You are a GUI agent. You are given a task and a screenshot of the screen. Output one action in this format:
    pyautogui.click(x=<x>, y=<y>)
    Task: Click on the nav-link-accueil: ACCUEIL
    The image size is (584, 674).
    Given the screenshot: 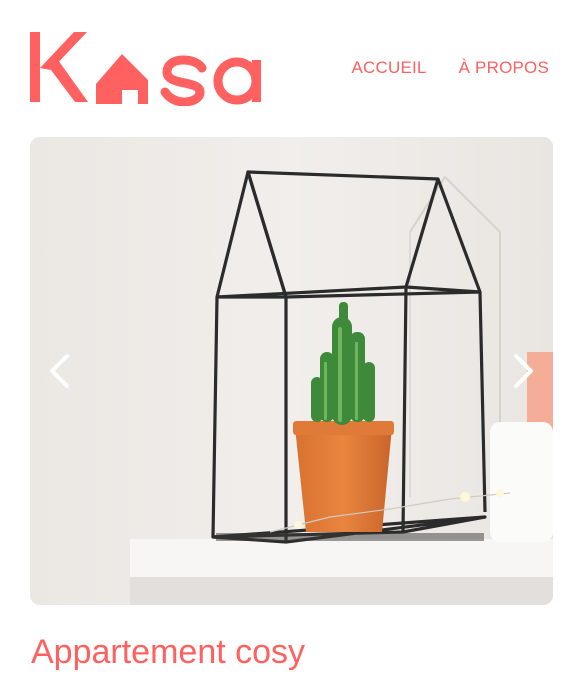 What is the action you would take?
    pyautogui.click(x=389, y=68)
    